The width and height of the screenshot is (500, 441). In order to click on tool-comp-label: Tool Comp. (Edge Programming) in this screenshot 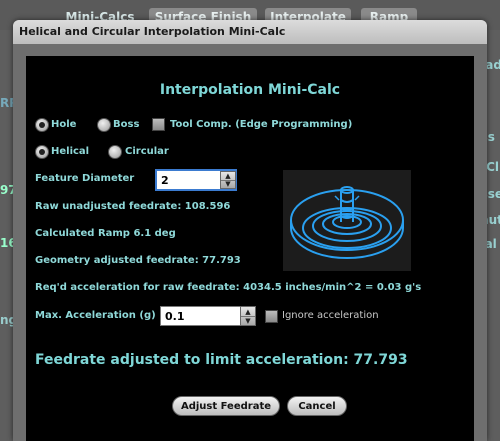, I will do `click(261, 124)`.